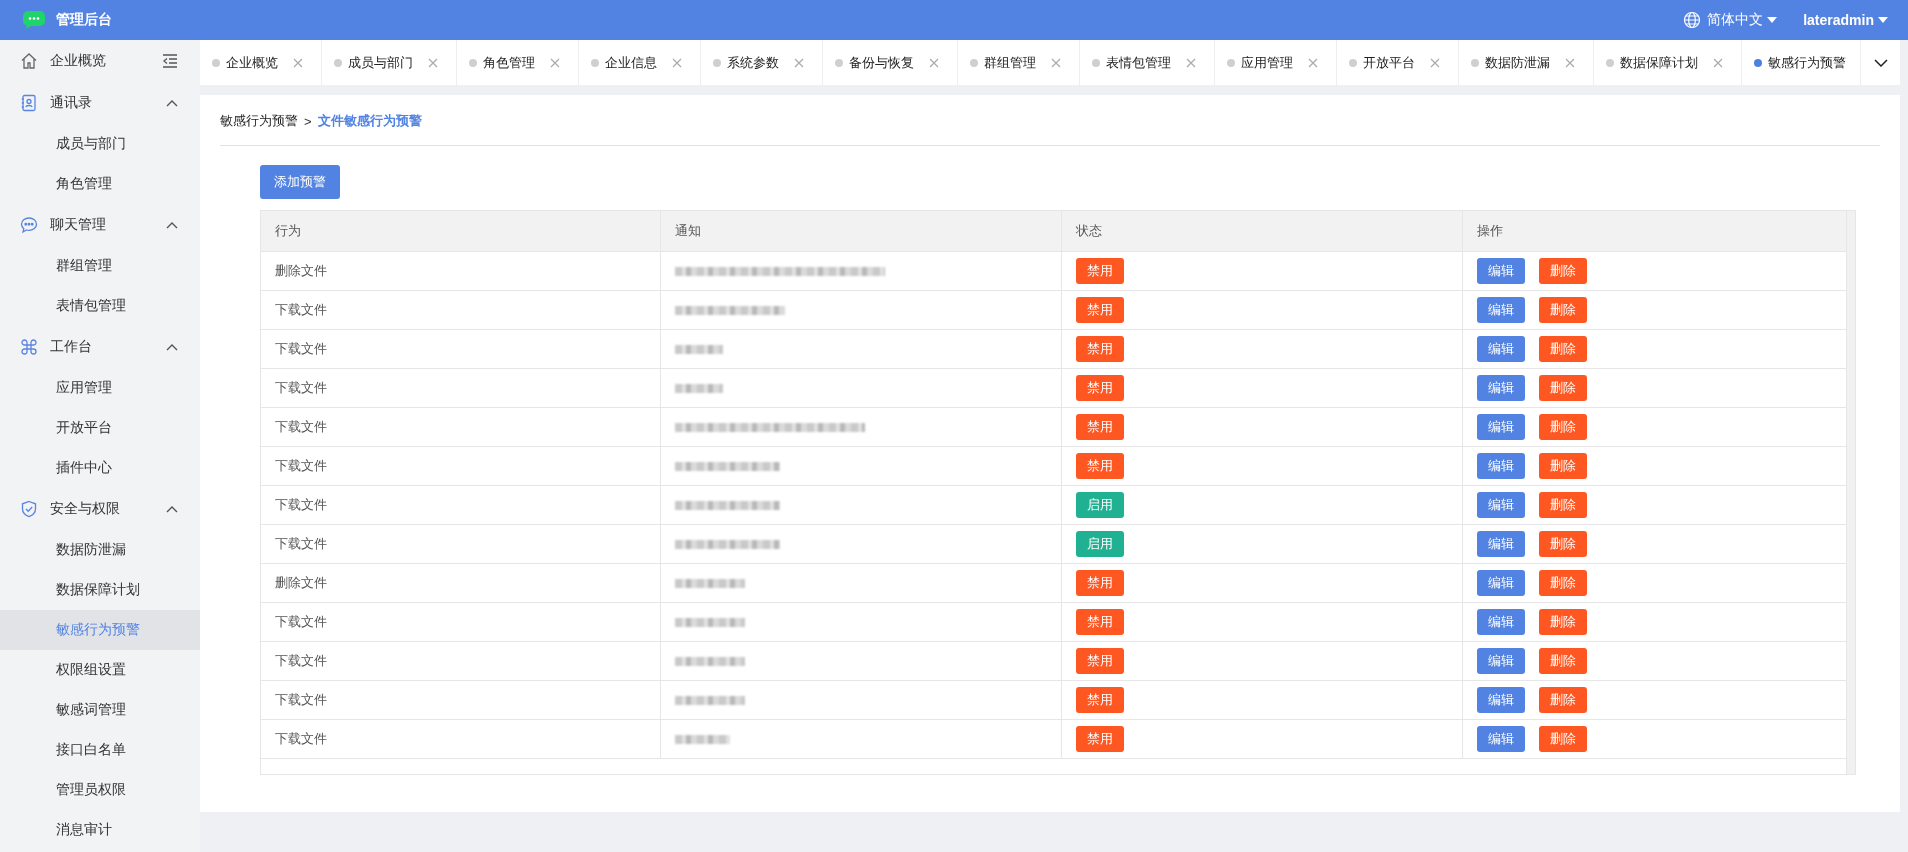 The height and width of the screenshot is (852, 1908). What do you see at coordinates (34, 20) in the screenshot?
I see `chat-bubble-logo-icon` at bounding box center [34, 20].